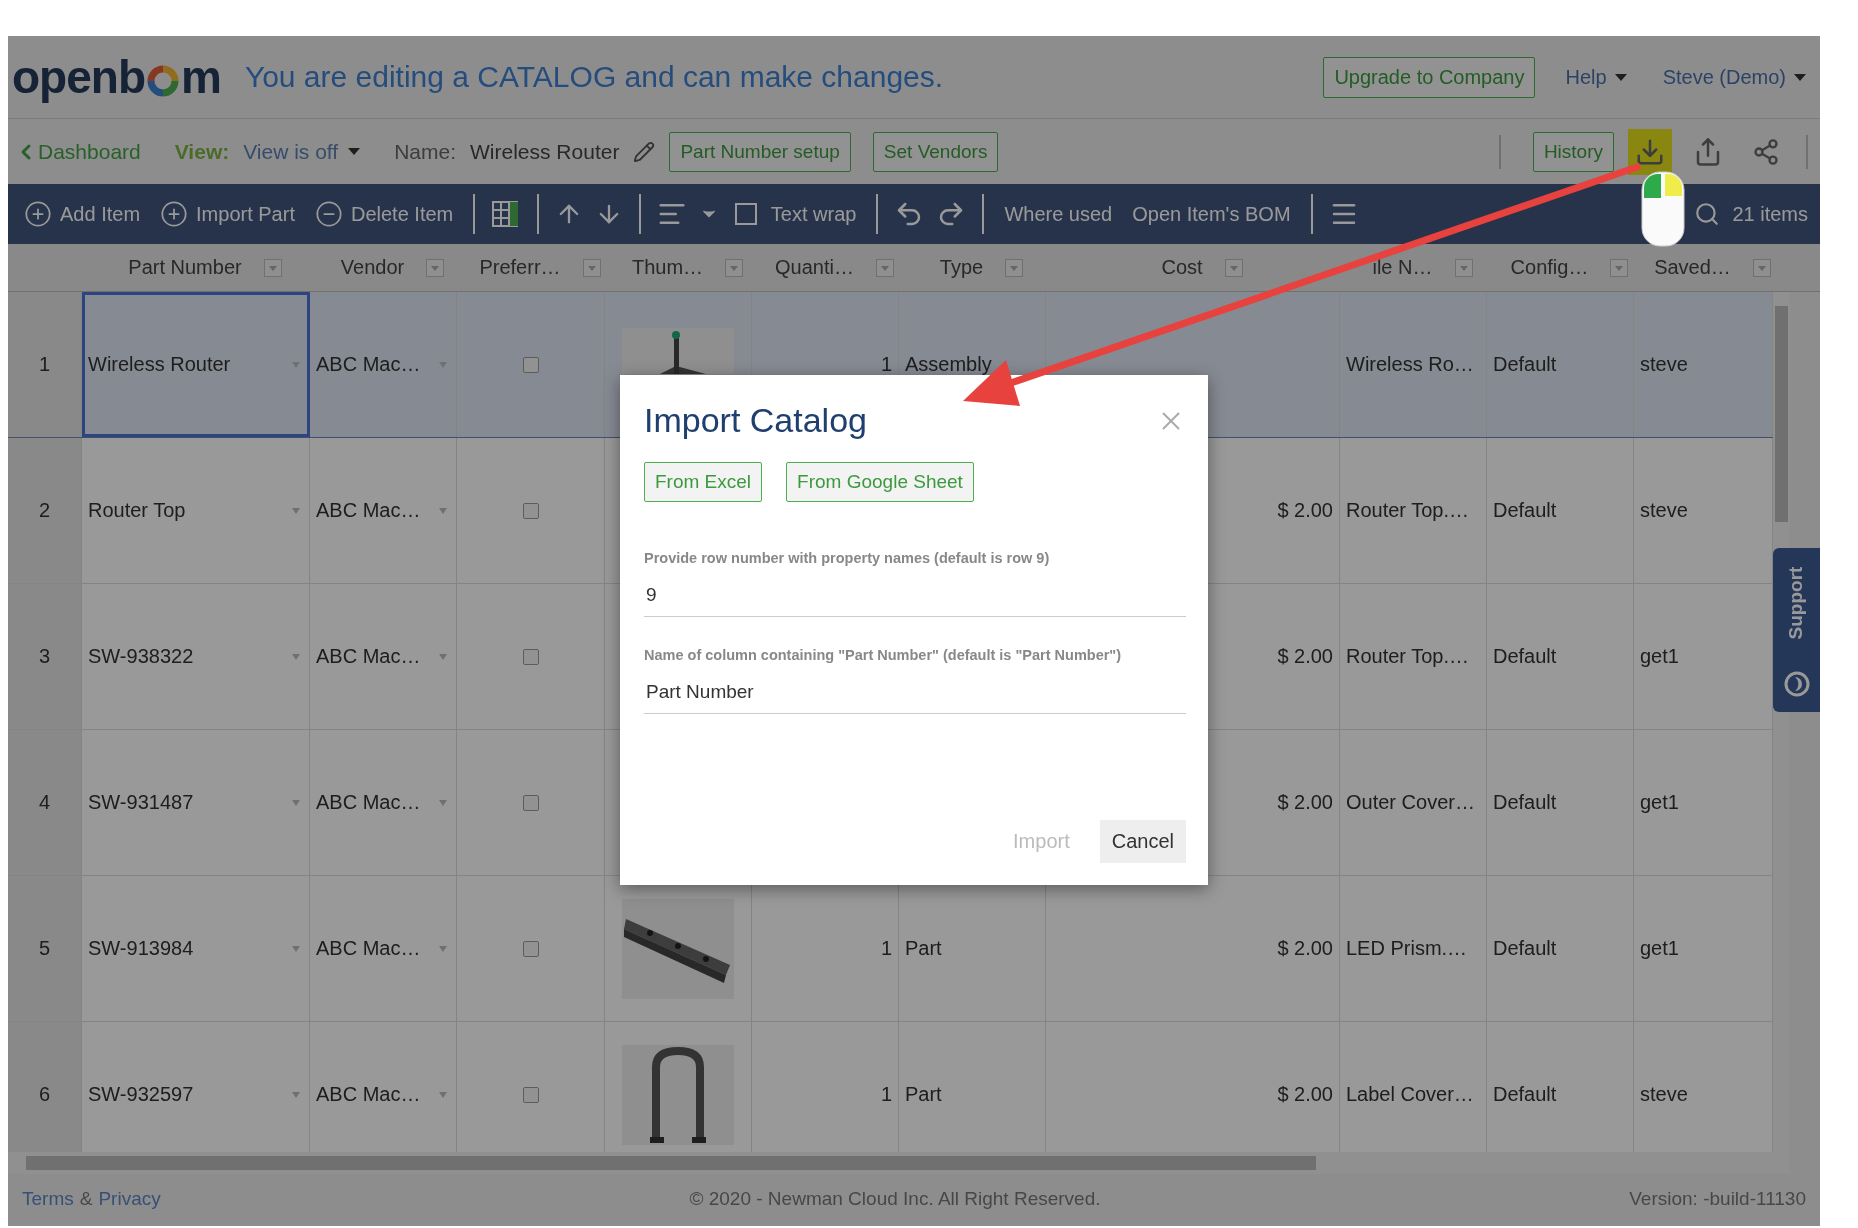 This screenshot has height=1228, width=1858. I want to click on version-text: Version: -build-11130, so click(1717, 1199).